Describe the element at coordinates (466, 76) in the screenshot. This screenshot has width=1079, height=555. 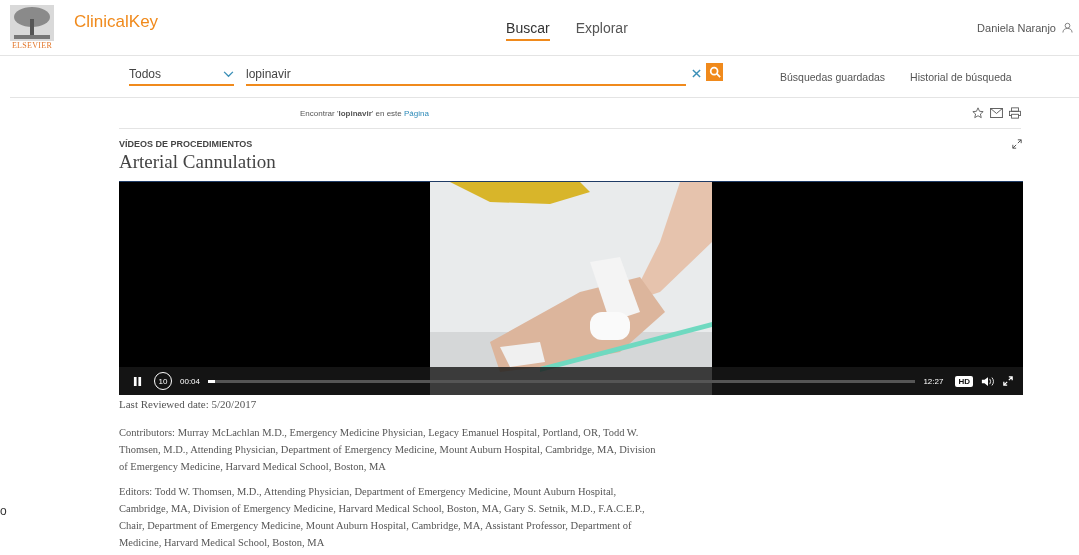
I see `search-field: lopinavir` at that location.